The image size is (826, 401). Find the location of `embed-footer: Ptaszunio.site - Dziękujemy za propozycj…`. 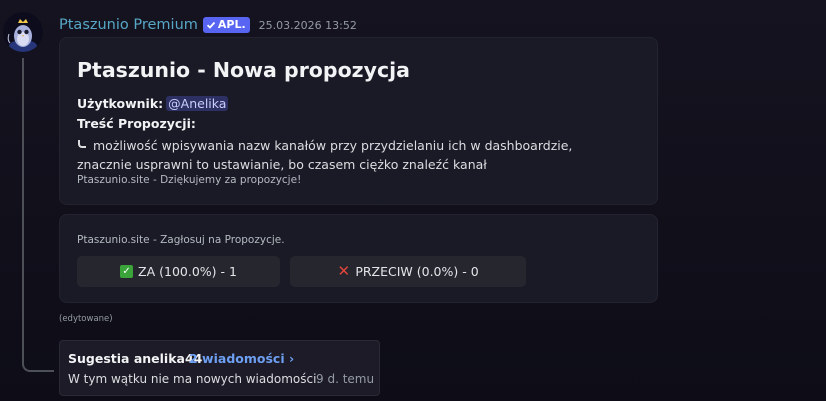

embed-footer: Ptaszunio.site - Dziękujemy za propozycj… is located at coordinates (189, 180).